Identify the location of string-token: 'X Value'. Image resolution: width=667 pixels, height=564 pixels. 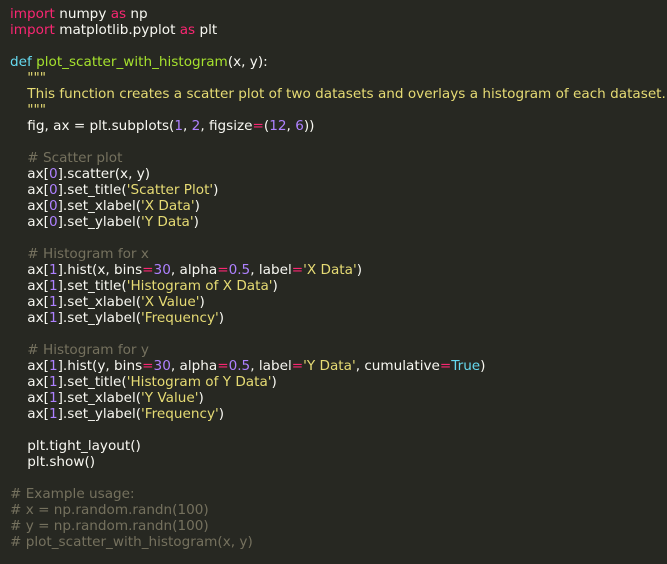
(170, 302).